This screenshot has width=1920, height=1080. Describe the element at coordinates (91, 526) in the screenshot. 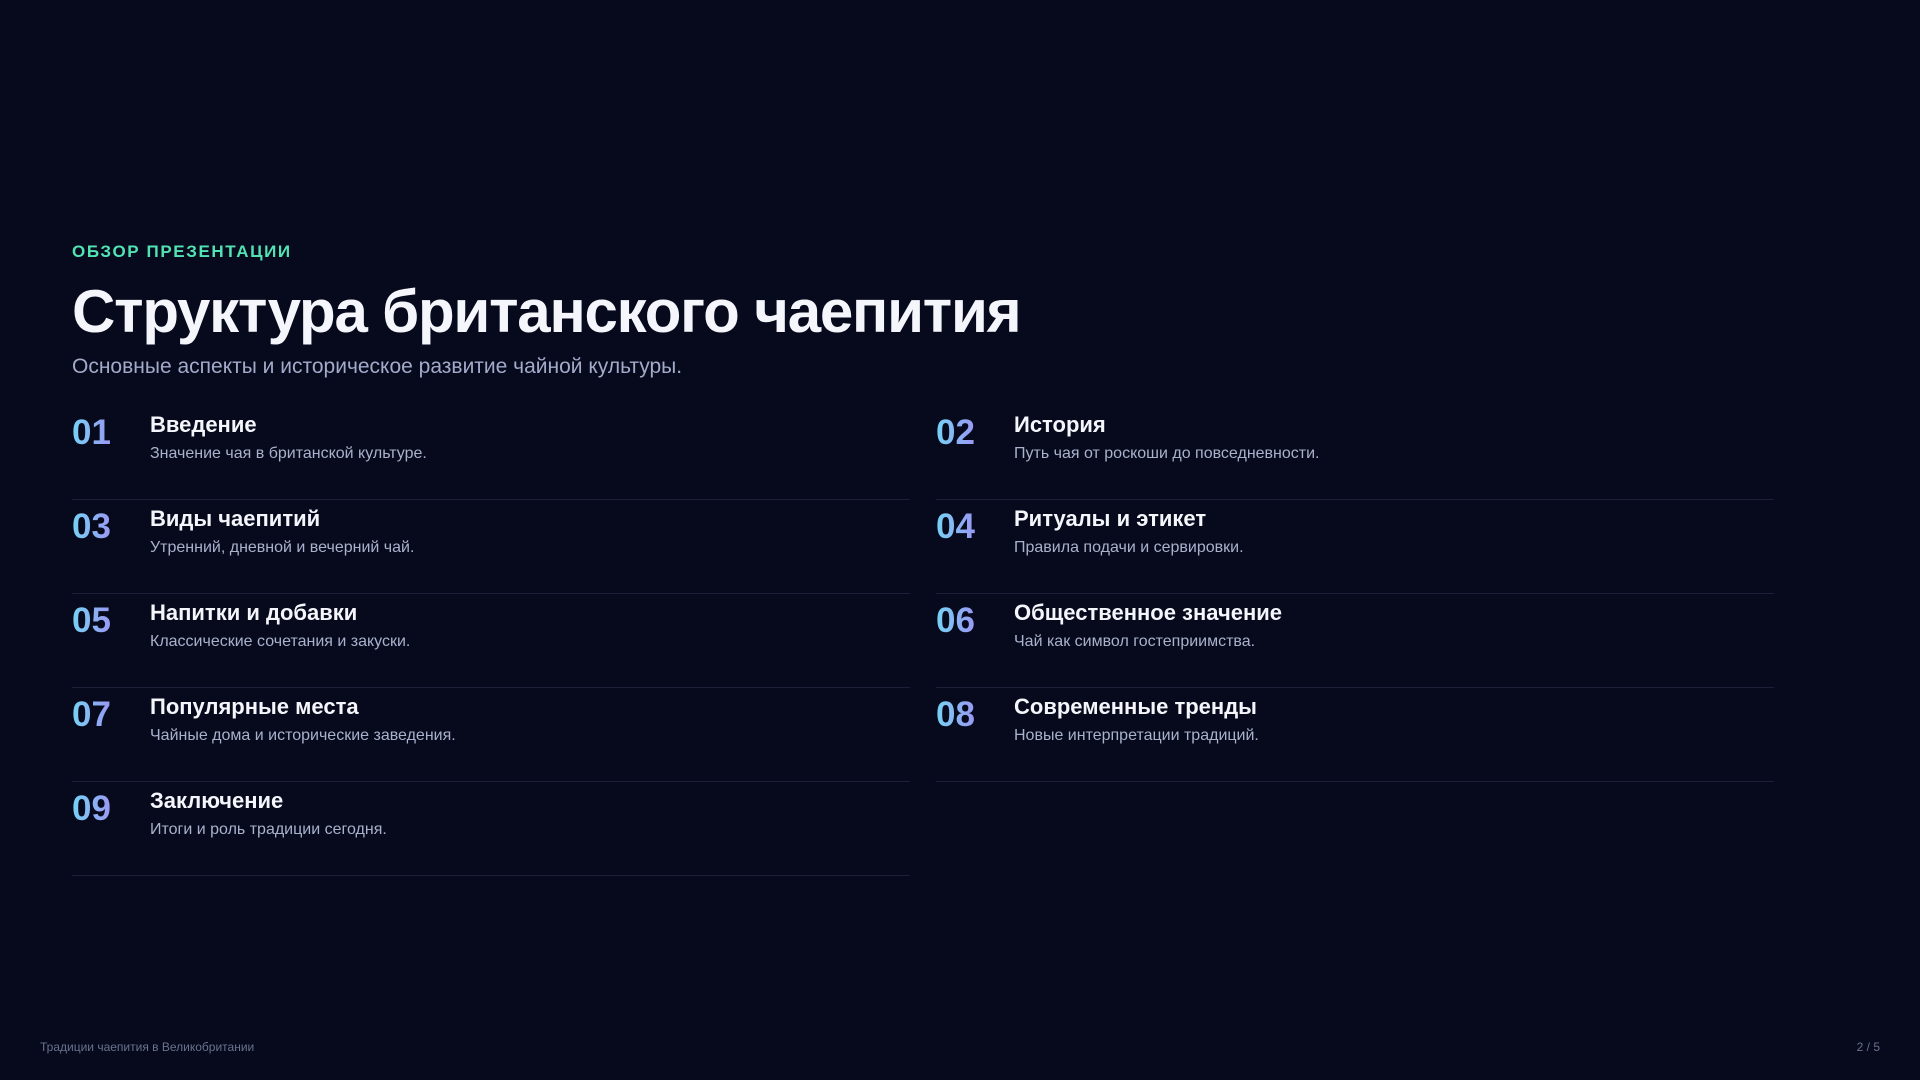

I see `agenda-item-number: 03` at that location.